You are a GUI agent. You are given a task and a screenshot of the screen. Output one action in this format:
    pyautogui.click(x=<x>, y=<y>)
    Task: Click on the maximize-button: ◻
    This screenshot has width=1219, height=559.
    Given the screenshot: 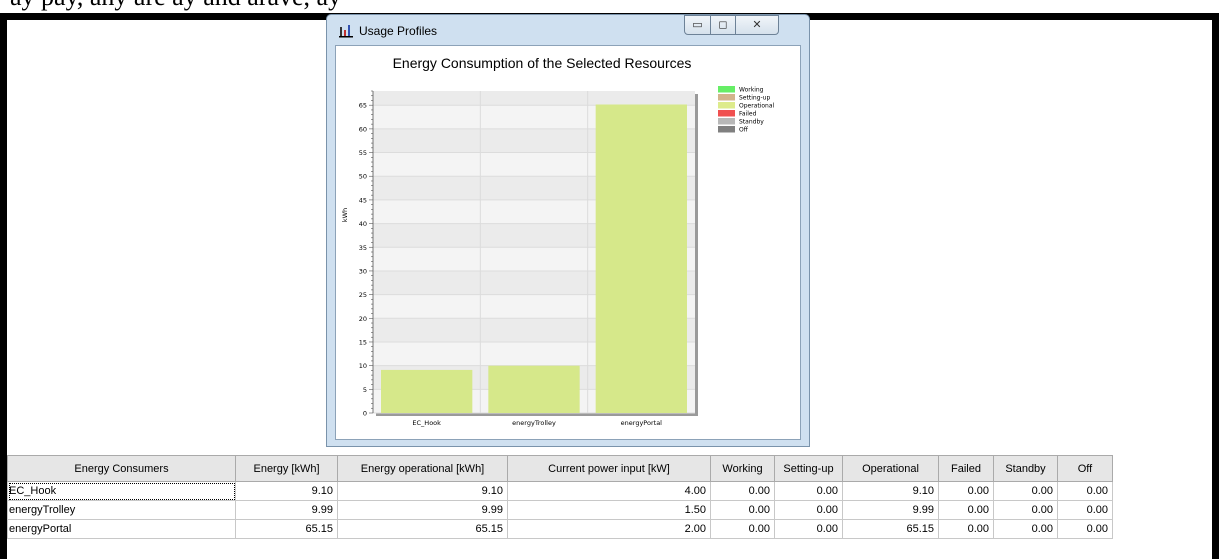 What is the action you would take?
    pyautogui.click(x=723, y=25)
    